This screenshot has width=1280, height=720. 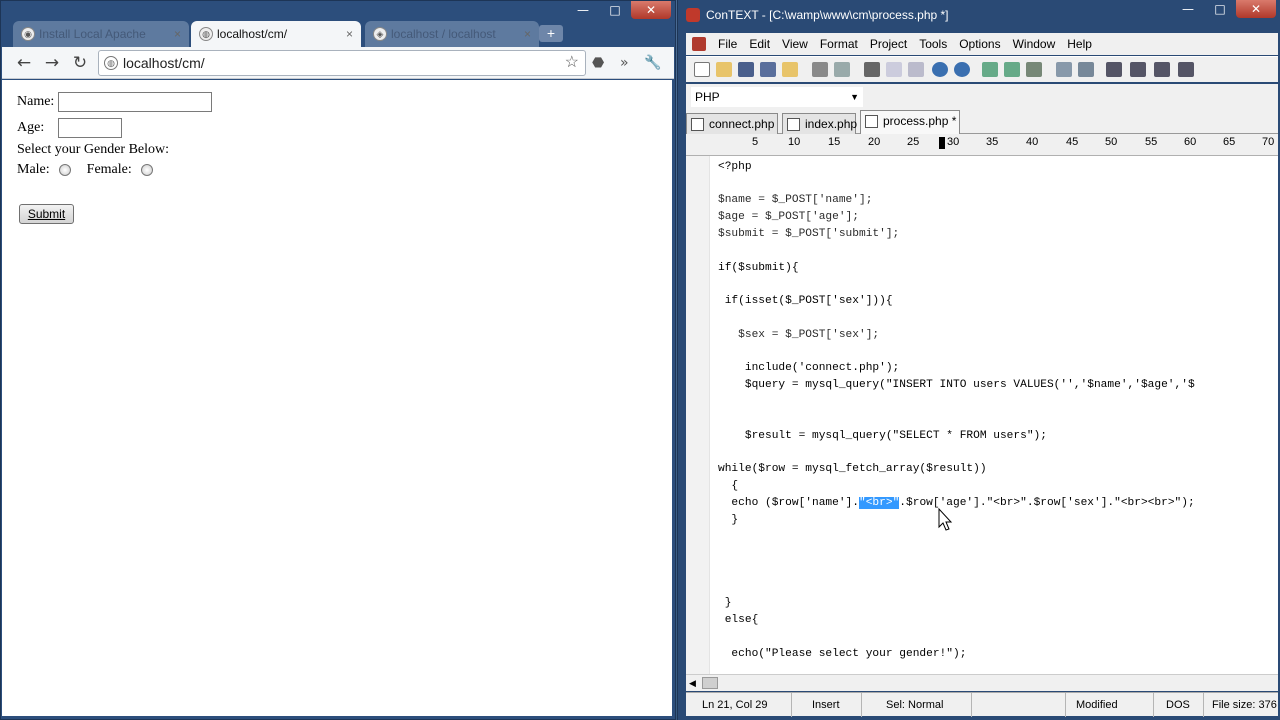 What do you see at coordinates (982, 122) in the screenshot?
I see `file-tab-strip: connect.php index.php process.php *` at bounding box center [982, 122].